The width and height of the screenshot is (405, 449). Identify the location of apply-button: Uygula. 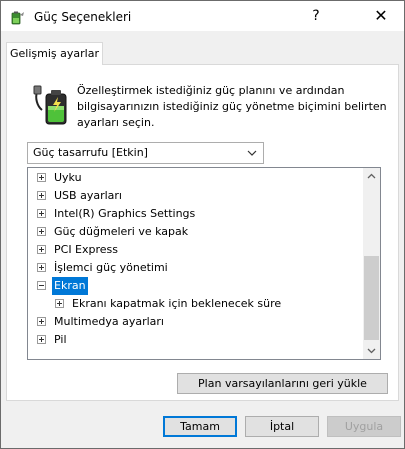
(364, 426).